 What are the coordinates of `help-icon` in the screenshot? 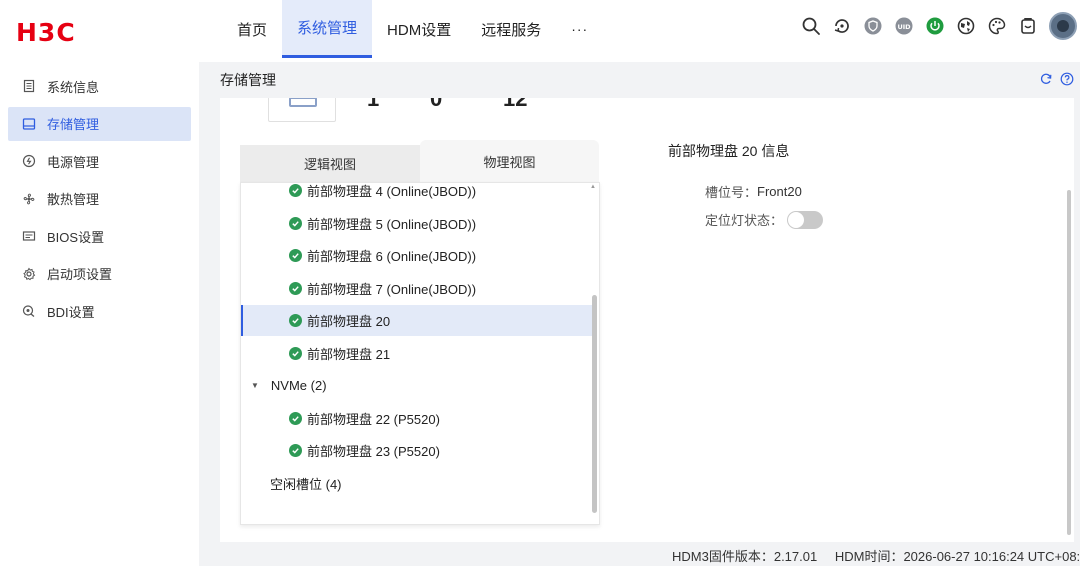 It's located at (1067, 79).